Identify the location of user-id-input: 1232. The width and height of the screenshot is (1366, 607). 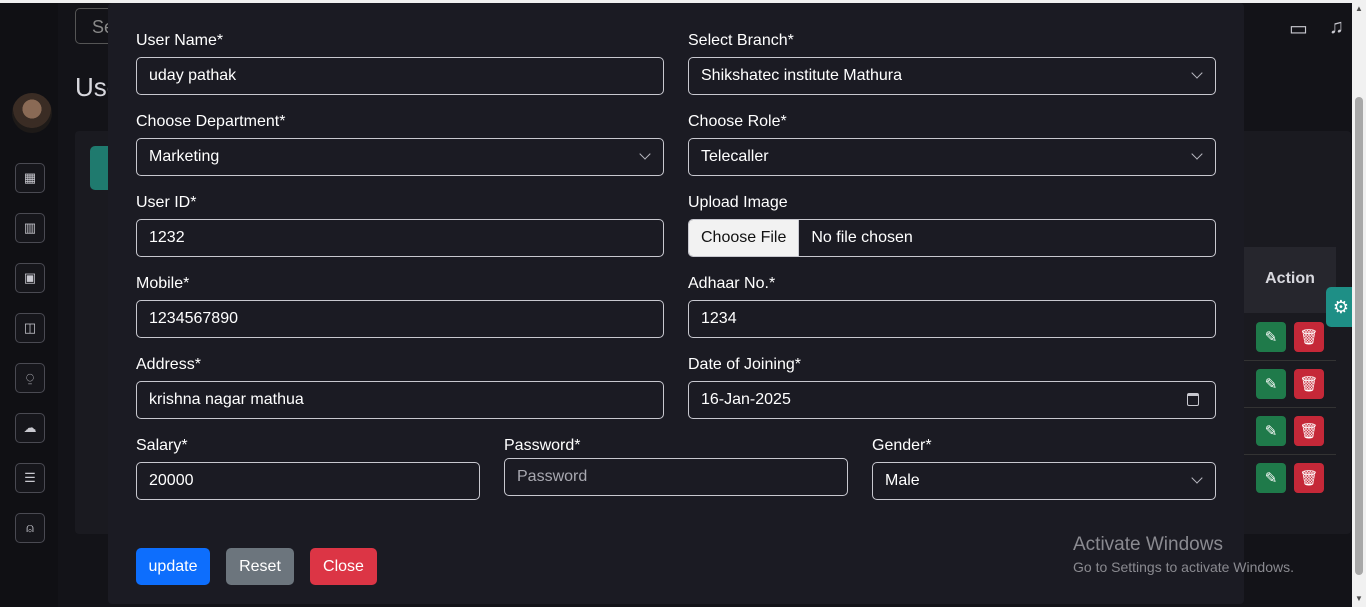
(400, 238).